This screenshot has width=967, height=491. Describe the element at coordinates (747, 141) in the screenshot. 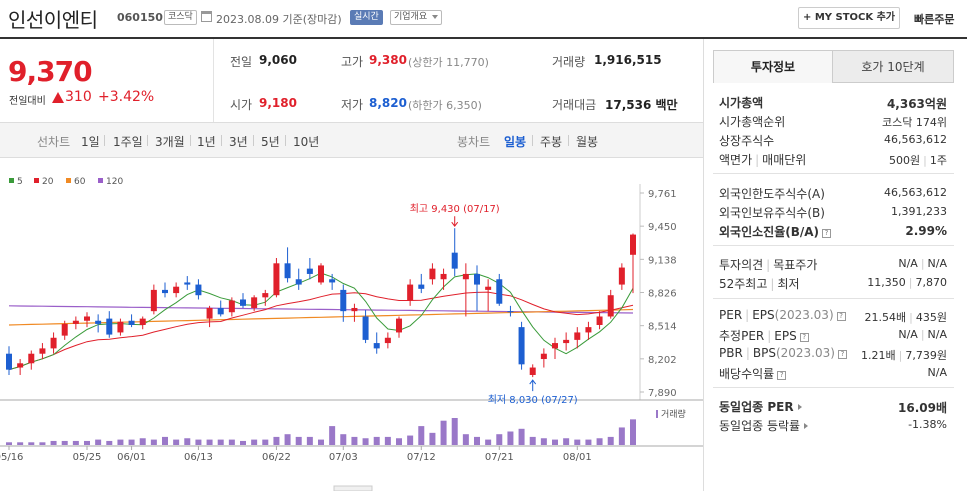

I see `listed-shares-label: 상장주식수` at that location.